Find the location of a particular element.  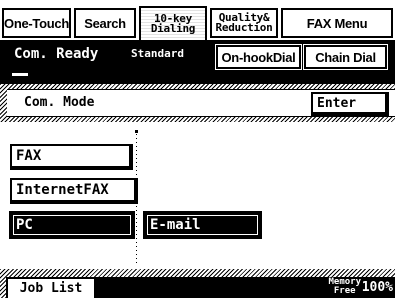

tab-one-touch-label: One-Touch is located at coordinates (36, 23).